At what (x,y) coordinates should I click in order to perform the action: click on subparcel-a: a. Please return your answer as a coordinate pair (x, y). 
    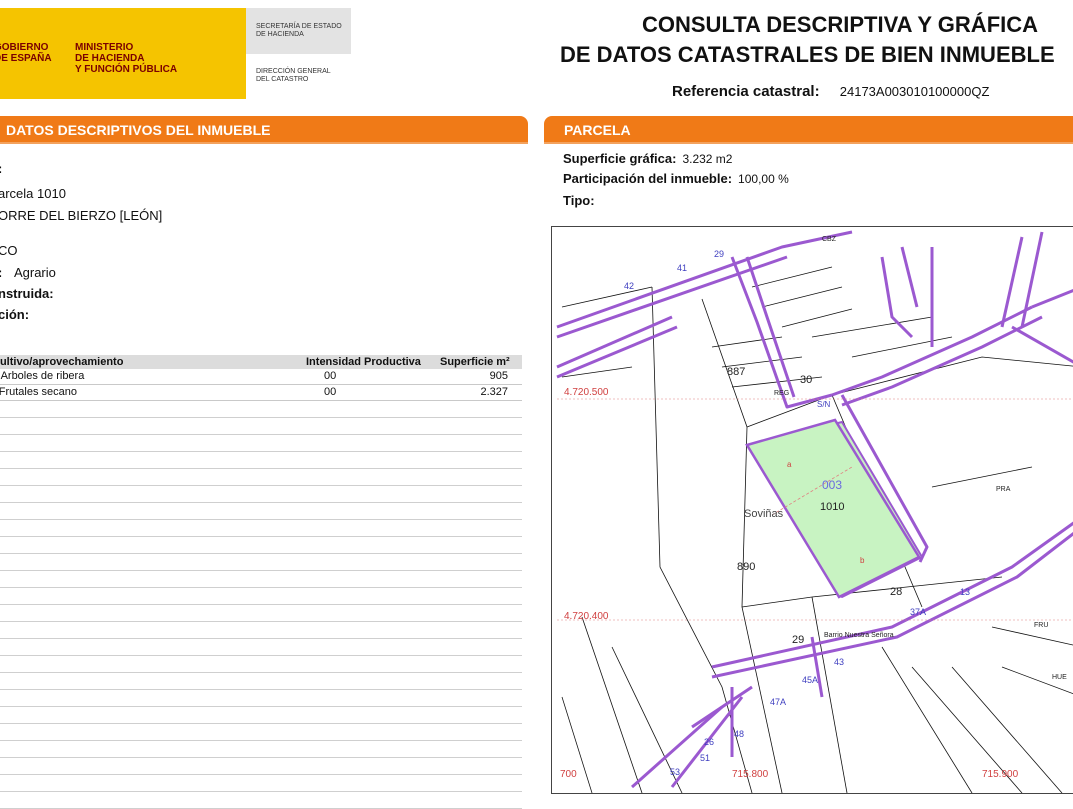
    Looking at the image, I should click on (789, 464).